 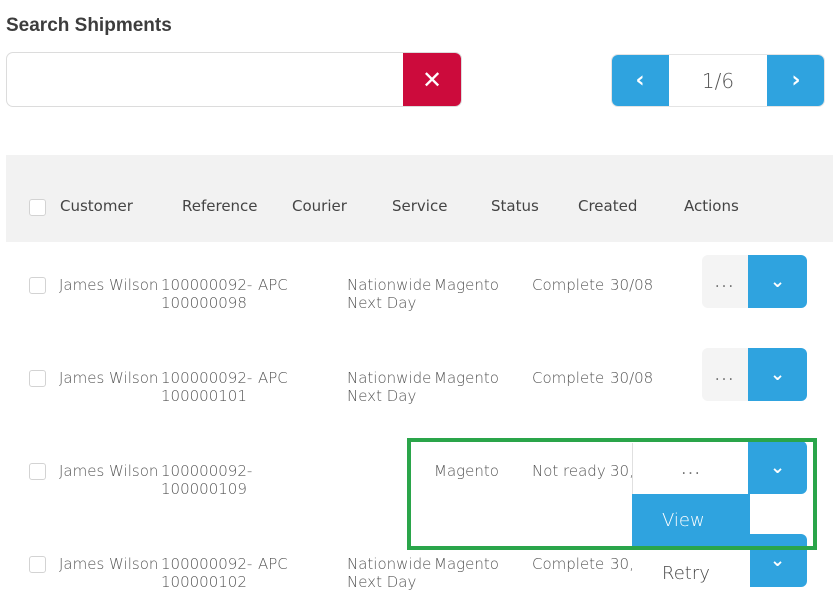 I want to click on chevron-right-icon: ›, so click(x=796, y=80).